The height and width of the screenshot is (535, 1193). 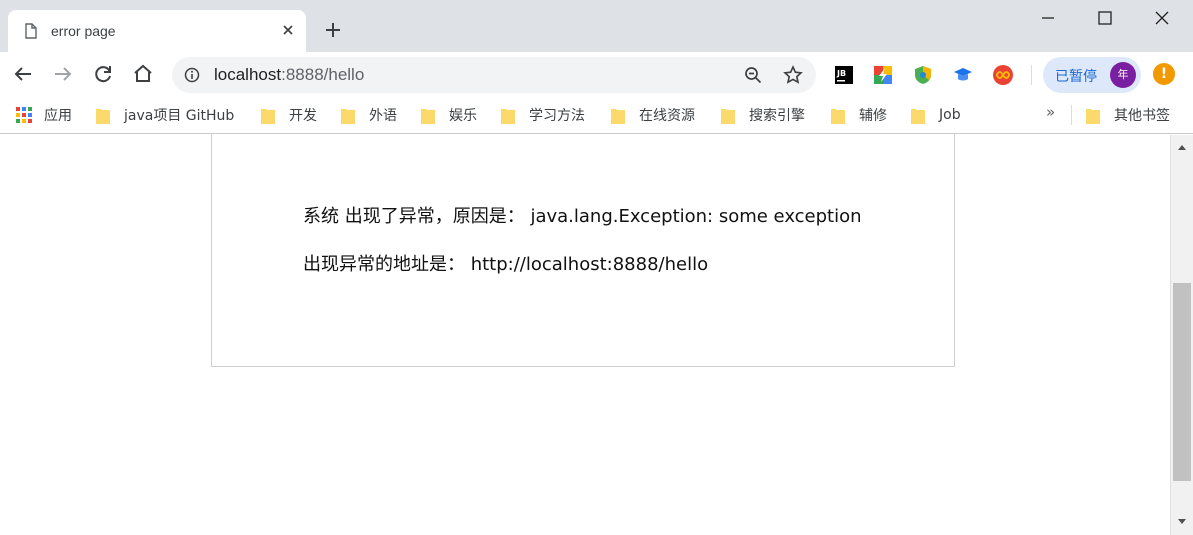 I want to click on bookmark-folder: java项目 GitHub, so click(x=165, y=115).